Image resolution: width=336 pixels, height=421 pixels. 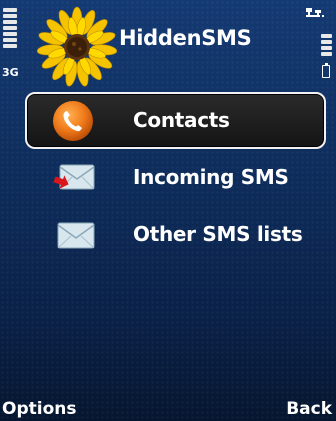 I want to click on options-softkey: Options, so click(x=39, y=409).